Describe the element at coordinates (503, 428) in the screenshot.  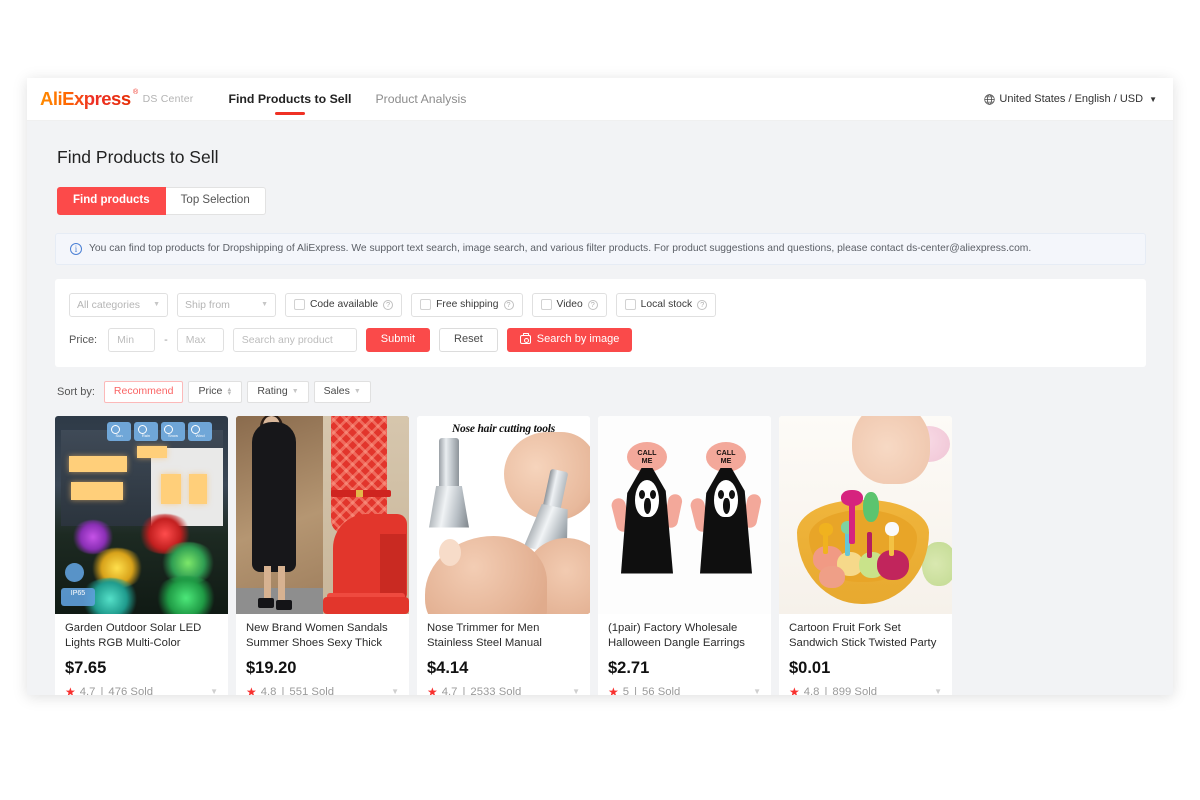
I see `product-image-overlay-title: Nose hair cutting tools` at that location.